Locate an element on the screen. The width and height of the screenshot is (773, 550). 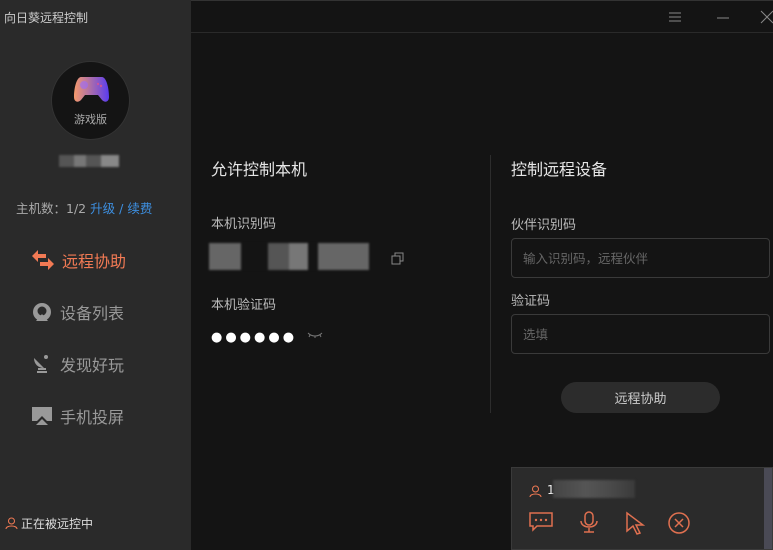
cursor-icon is located at coordinates (635, 523).